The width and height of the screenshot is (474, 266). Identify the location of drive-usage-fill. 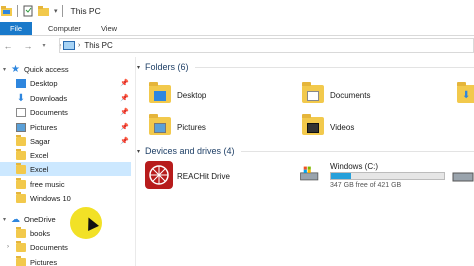
(341, 176).